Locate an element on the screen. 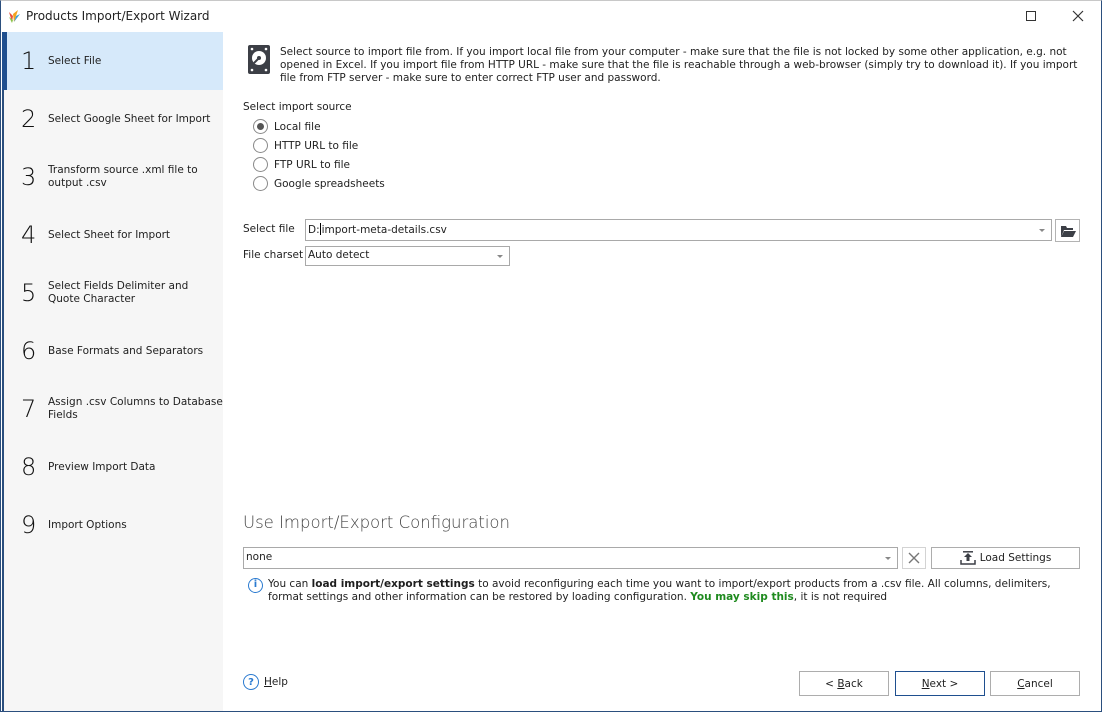  step-label: Preview Import Data is located at coordinates (102, 466).